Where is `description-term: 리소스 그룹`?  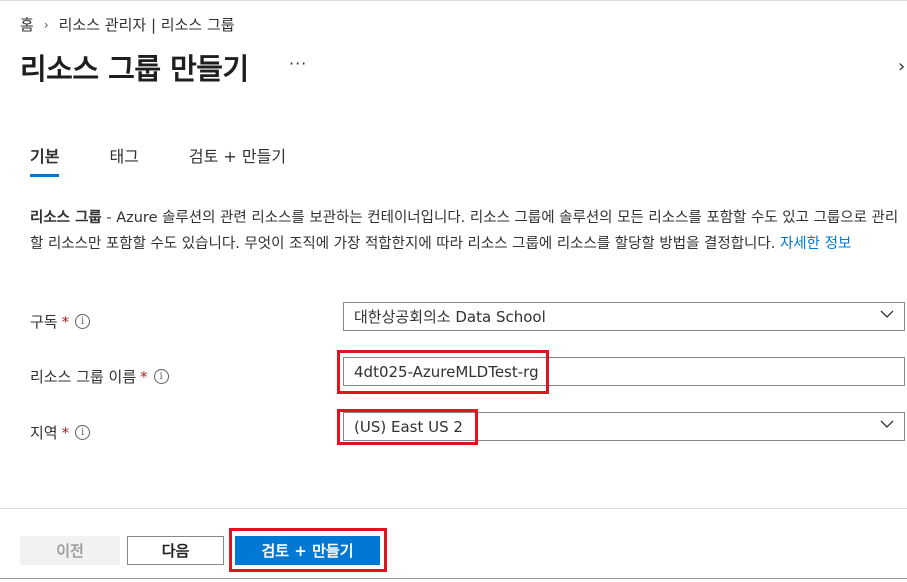 description-term: 리소스 그룹 is located at coordinates (66, 218).